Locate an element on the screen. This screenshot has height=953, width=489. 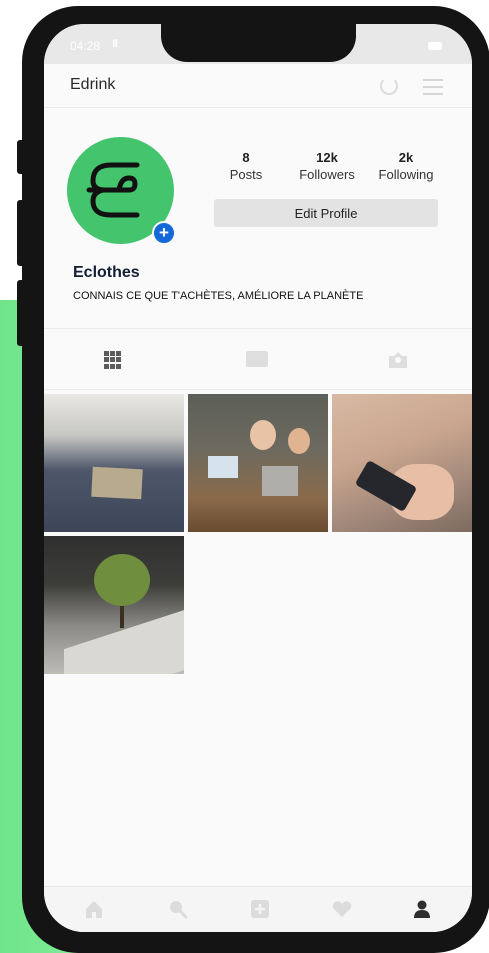
signal-icon: Ill is located at coordinates (115, 44).